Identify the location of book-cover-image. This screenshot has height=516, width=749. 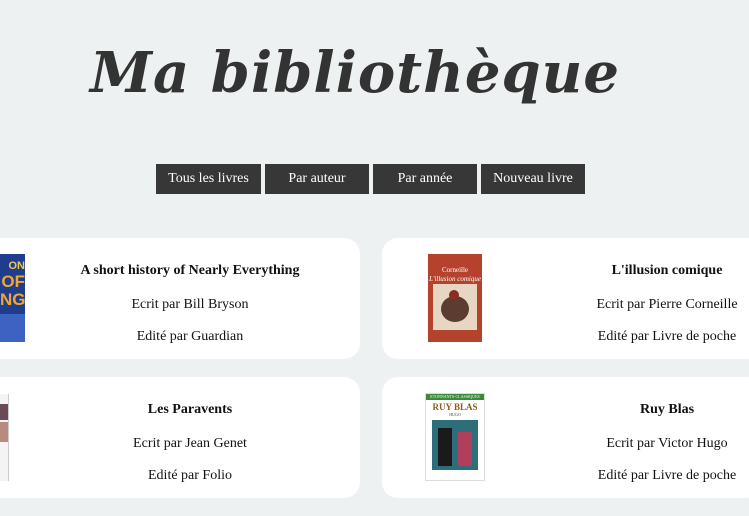
(4, 437).